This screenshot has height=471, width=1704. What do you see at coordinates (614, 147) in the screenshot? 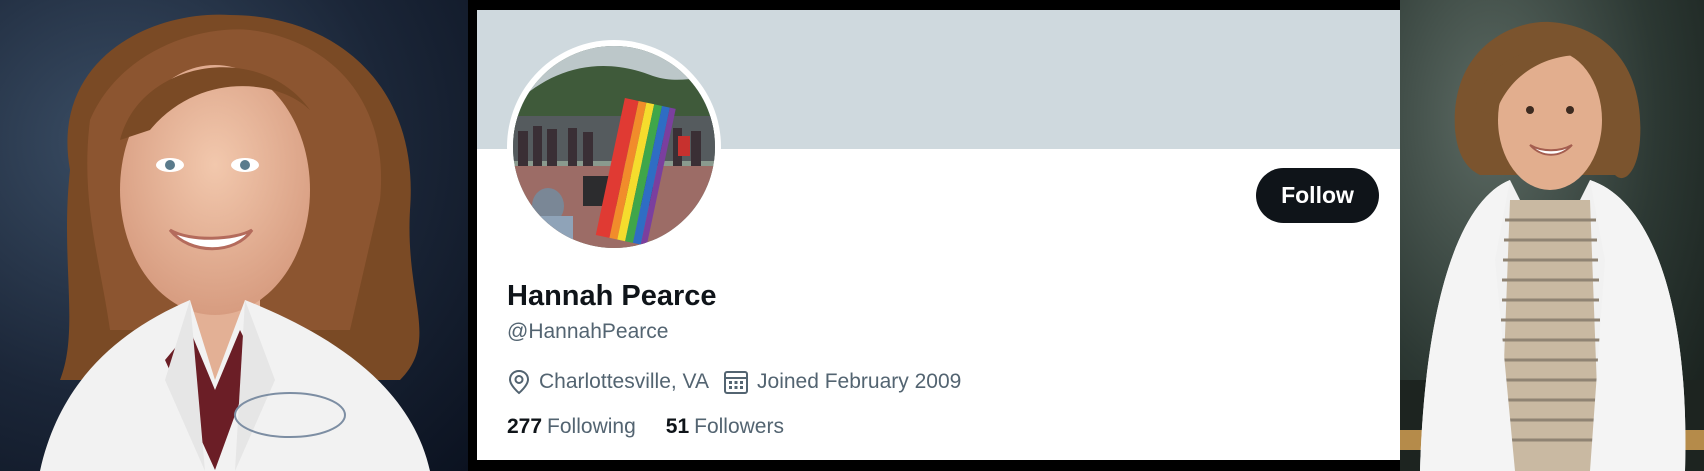
I see `avatar` at bounding box center [614, 147].